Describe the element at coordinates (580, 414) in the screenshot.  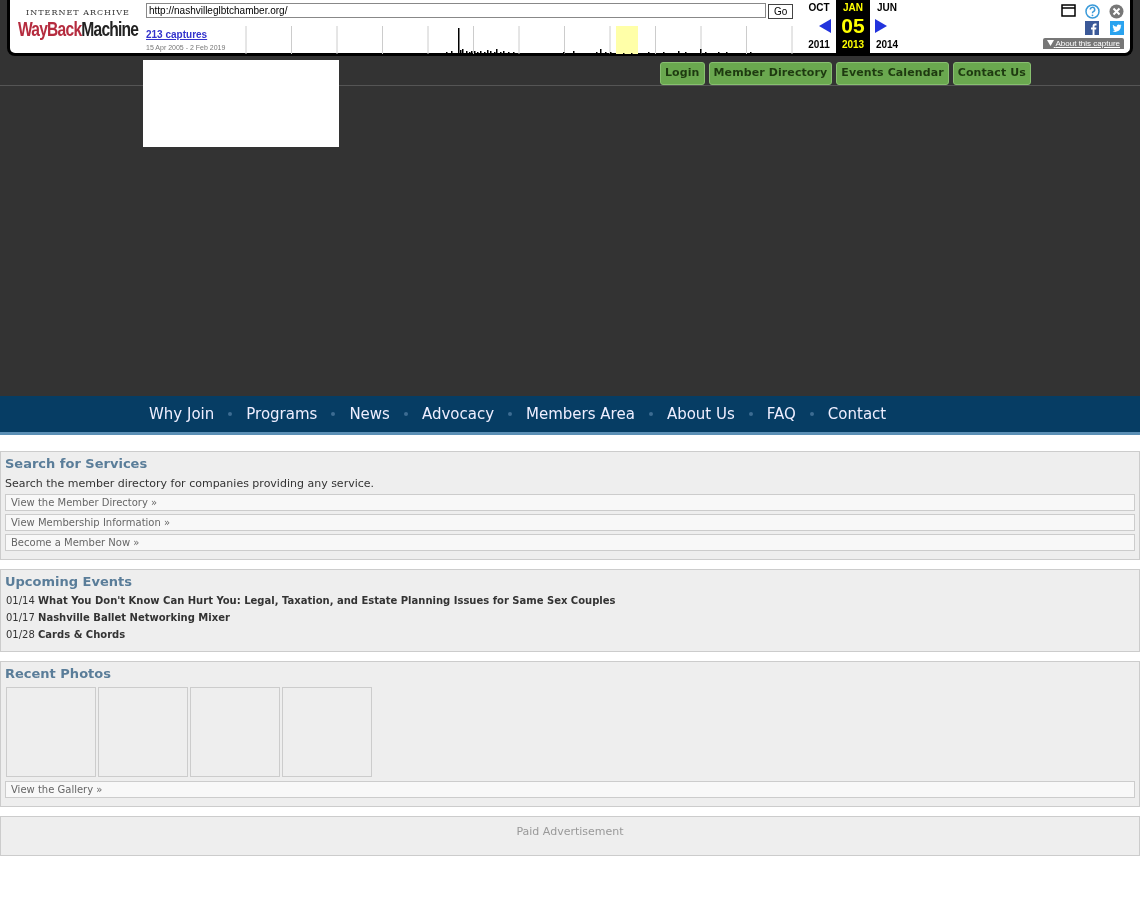
I see `nav-link: Members Area` at that location.